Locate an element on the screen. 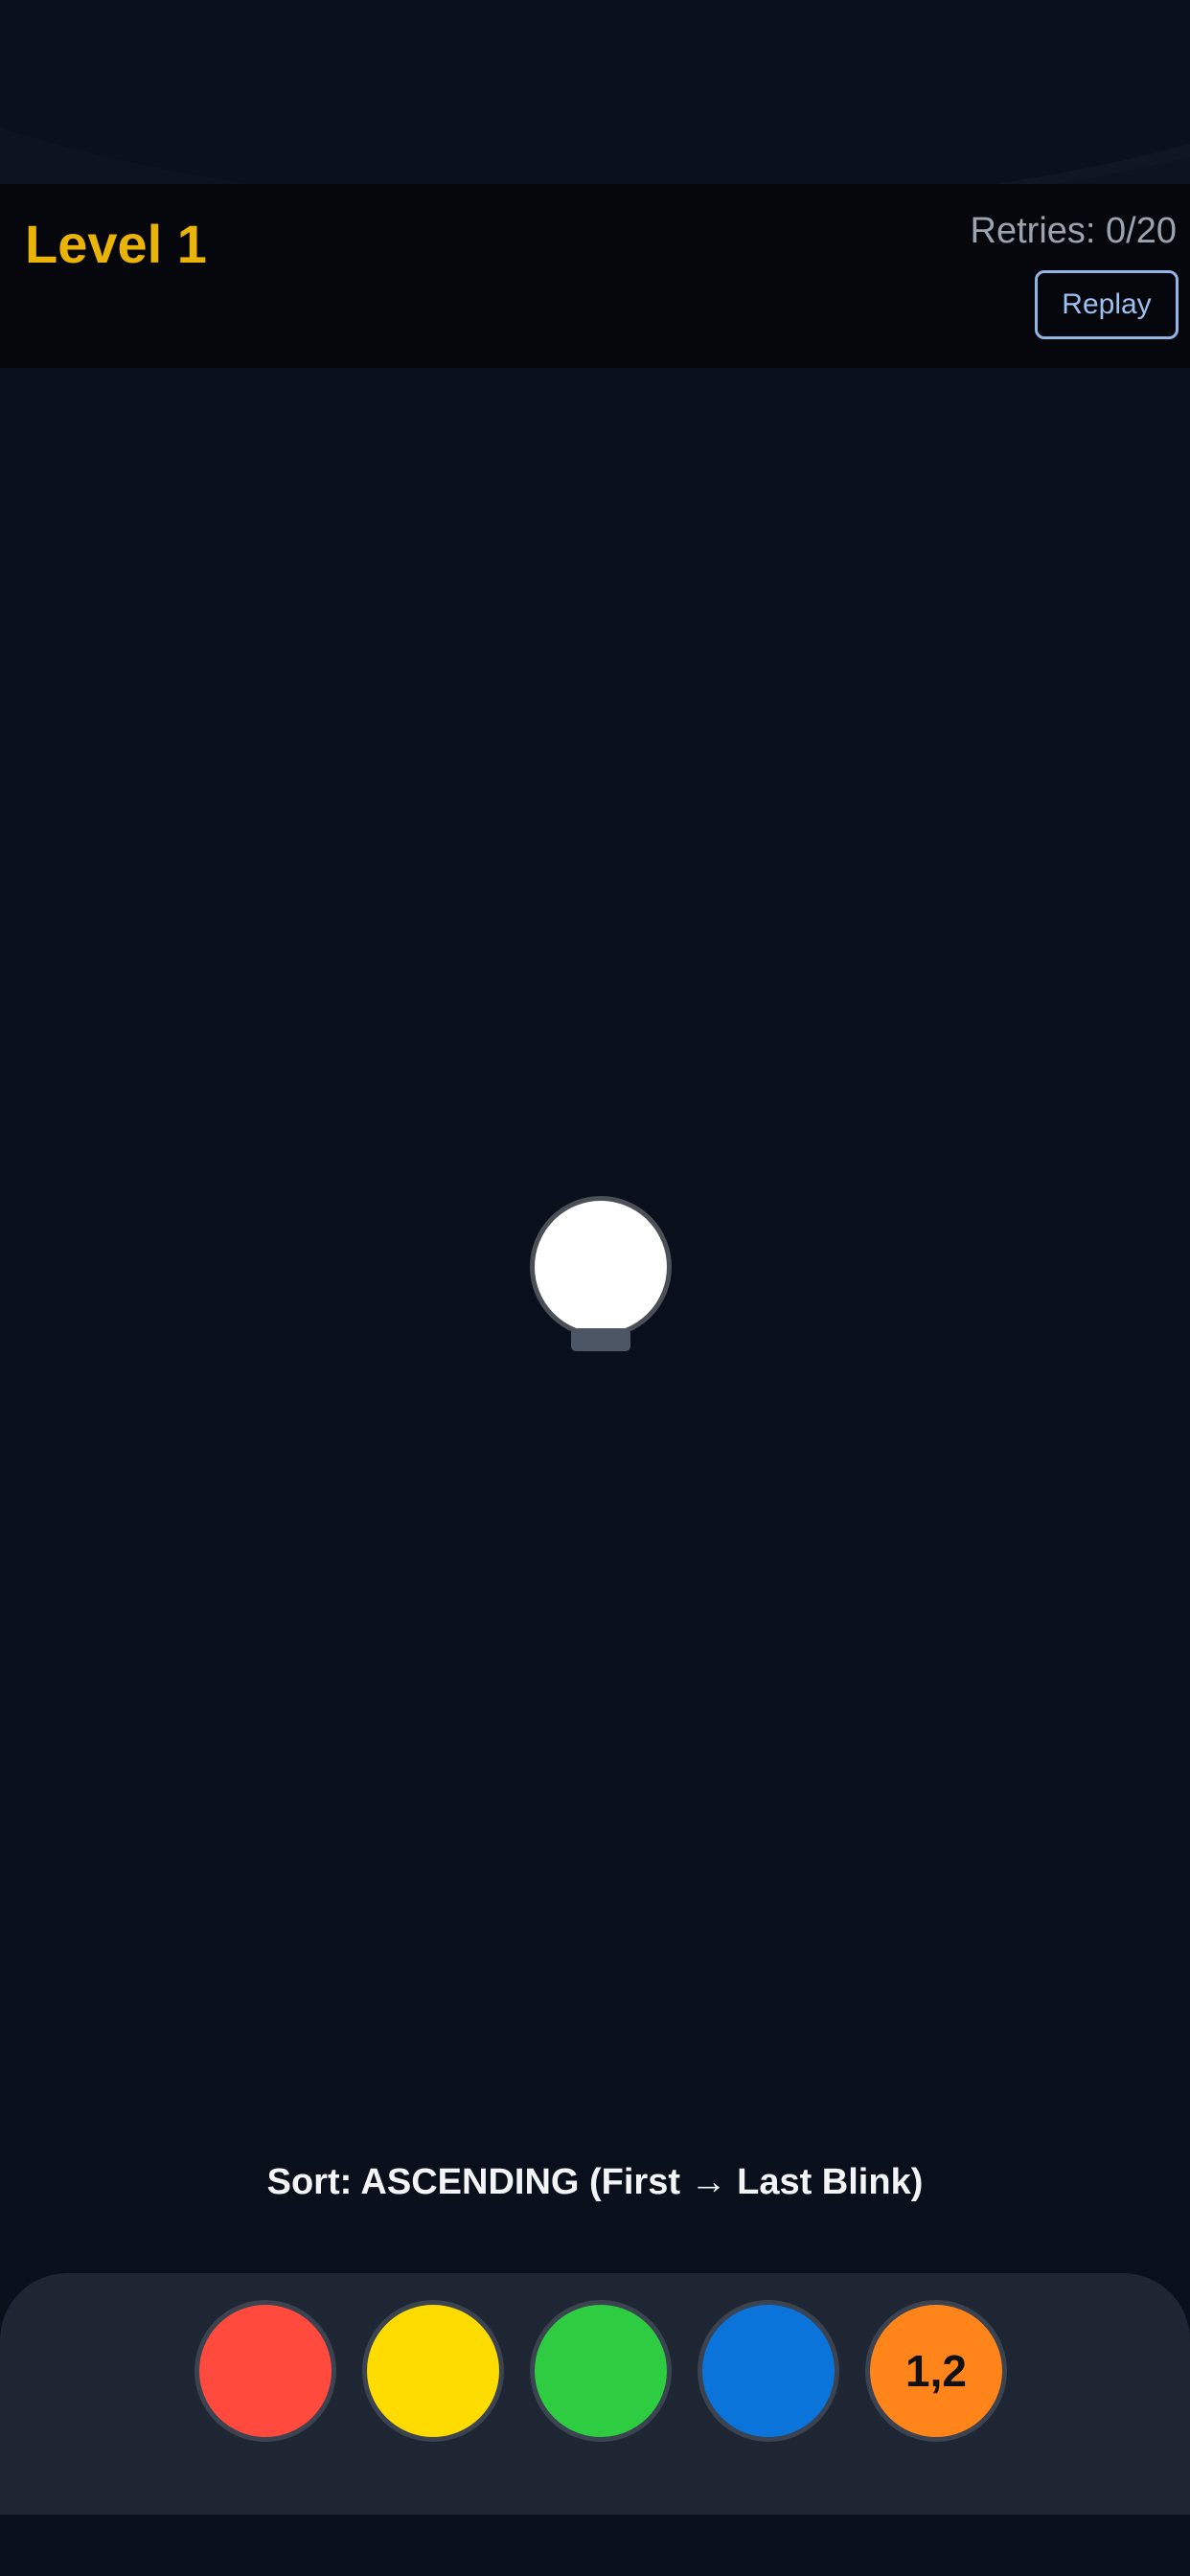 This screenshot has height=2576, width=1190. replay-button: Replay is located at coordinates (1107, 304).